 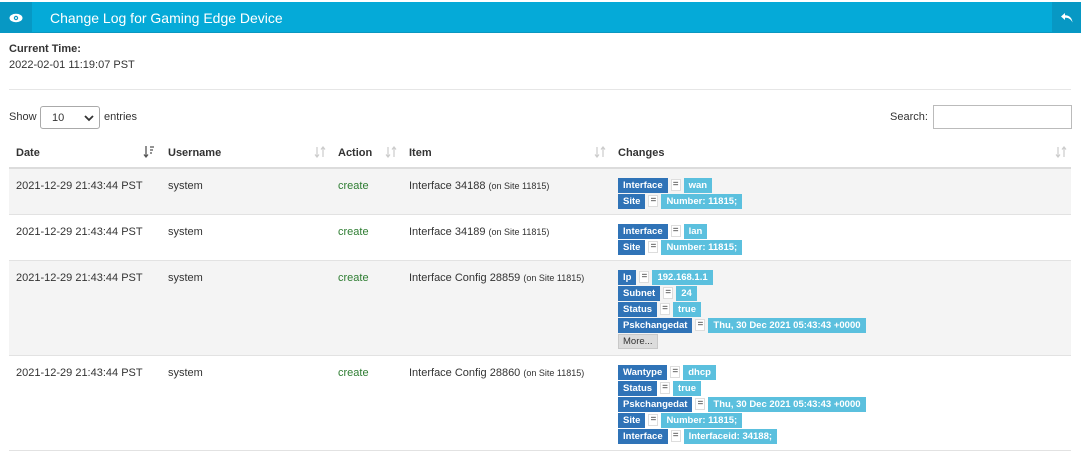 I want to click on page-size-value: 10, so click(x=58, y=118).